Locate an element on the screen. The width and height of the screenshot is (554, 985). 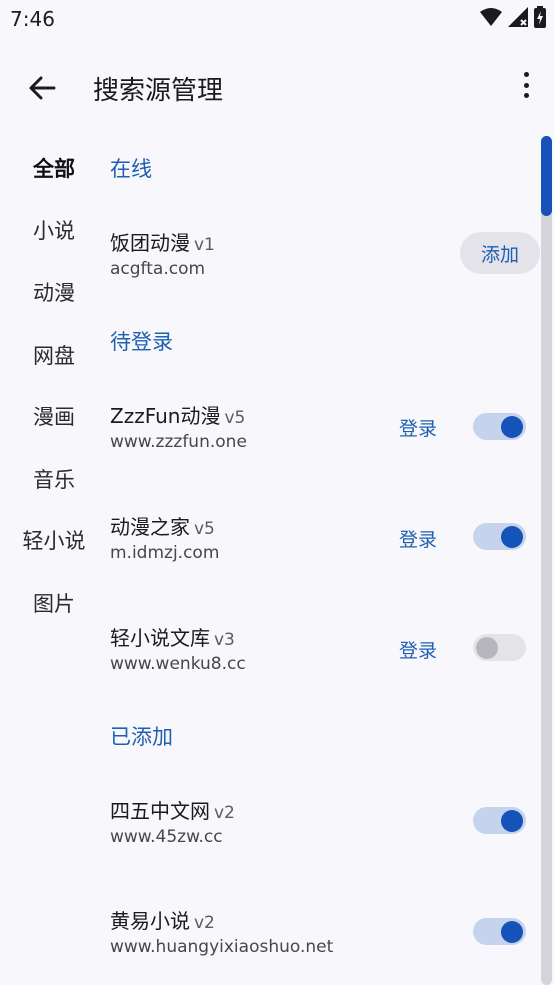
scrollbar-thumb is located at coordinates (546, 176).